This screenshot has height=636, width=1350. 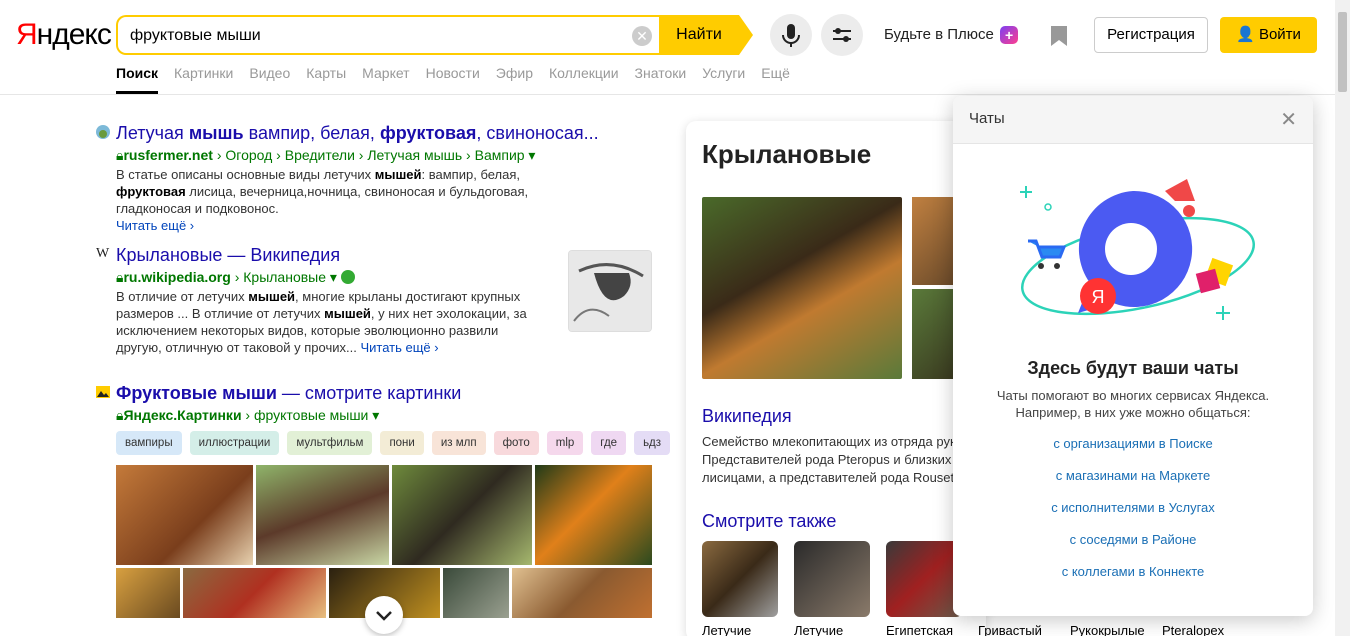 I want to click on scroll-down-button, so click(x=384, y=615).